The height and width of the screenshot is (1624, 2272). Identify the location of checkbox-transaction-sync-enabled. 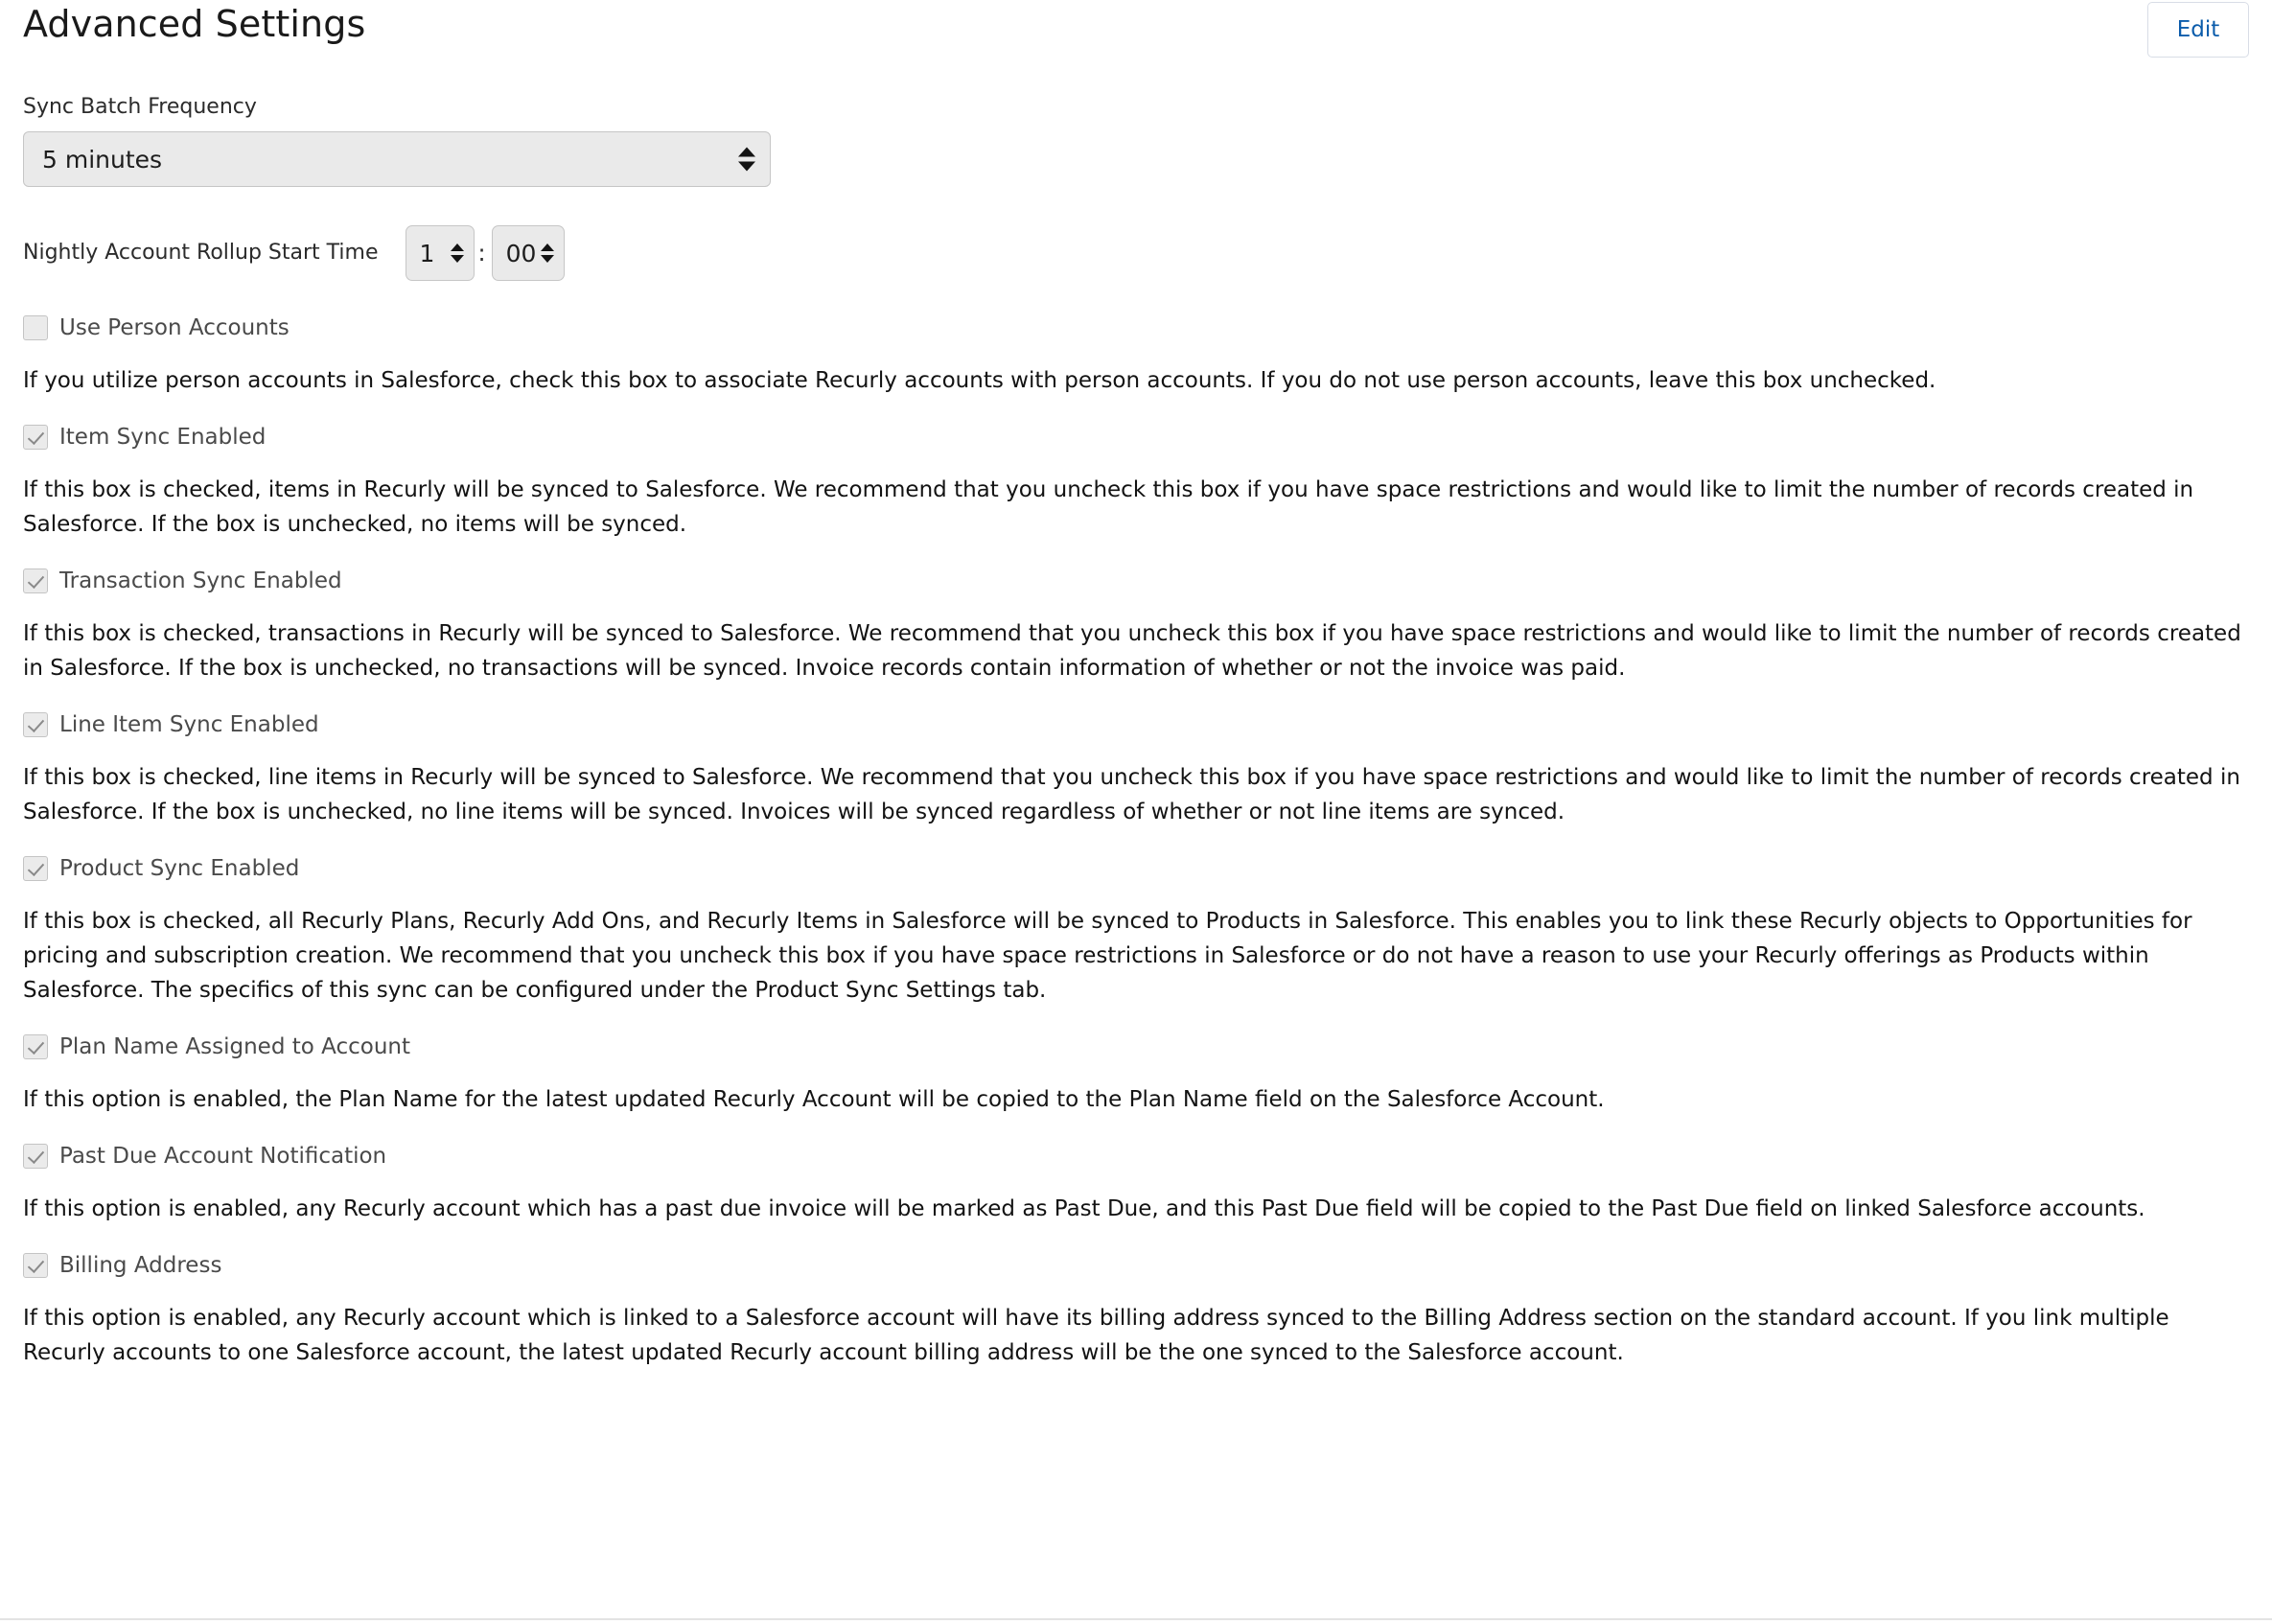
(35, 580).